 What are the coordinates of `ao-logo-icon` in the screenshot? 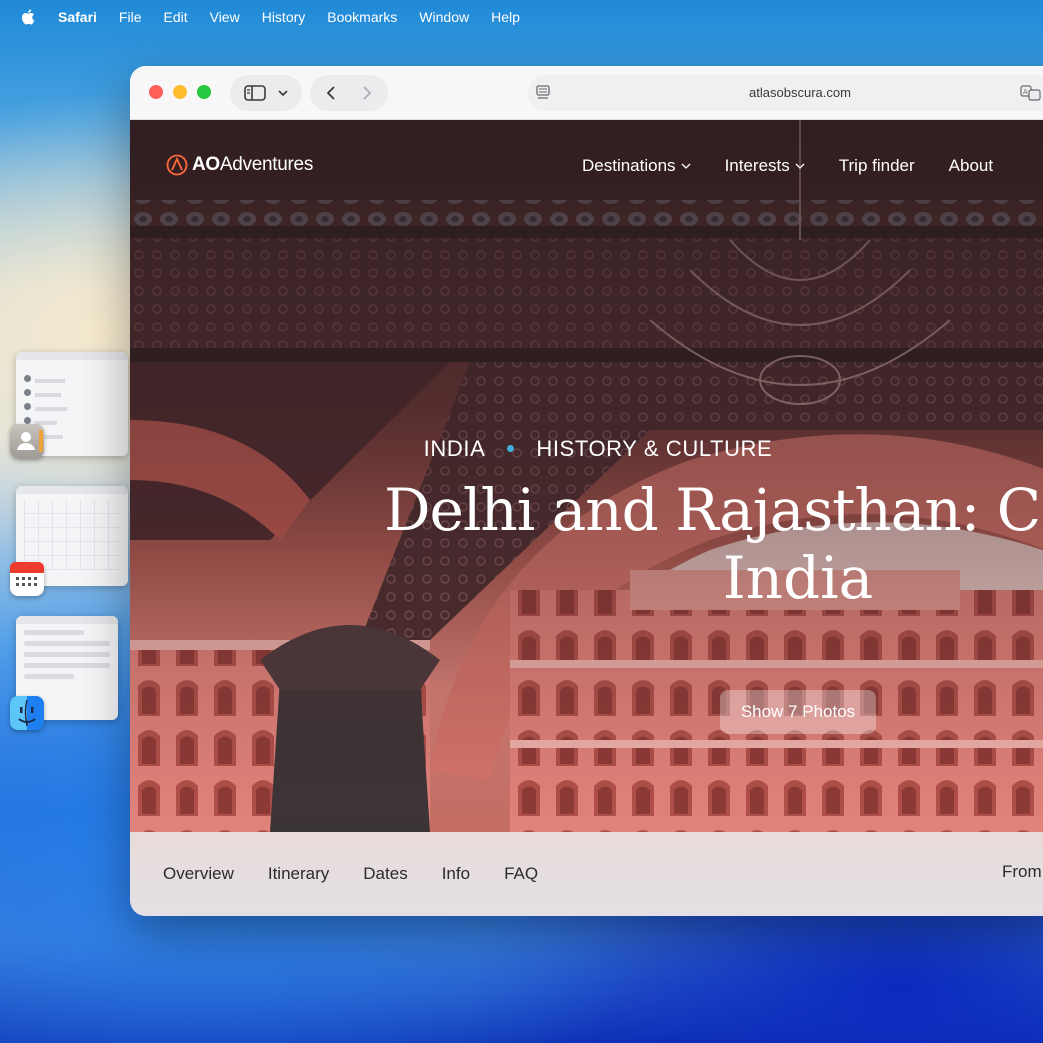 It's located at (177, 165).